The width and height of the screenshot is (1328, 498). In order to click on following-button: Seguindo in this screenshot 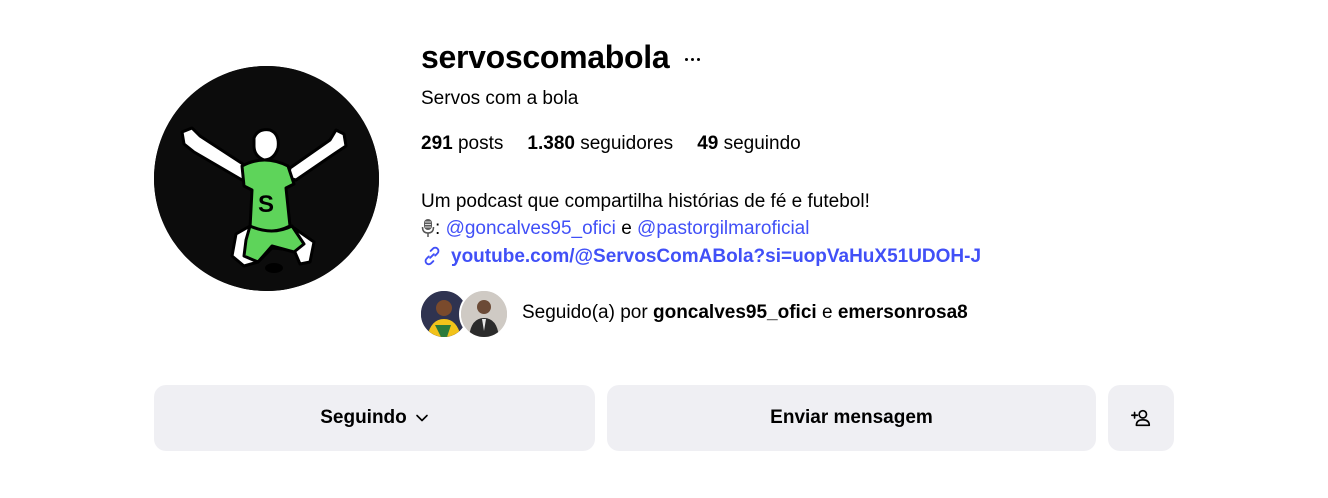, I will do `click(374, 418)`.